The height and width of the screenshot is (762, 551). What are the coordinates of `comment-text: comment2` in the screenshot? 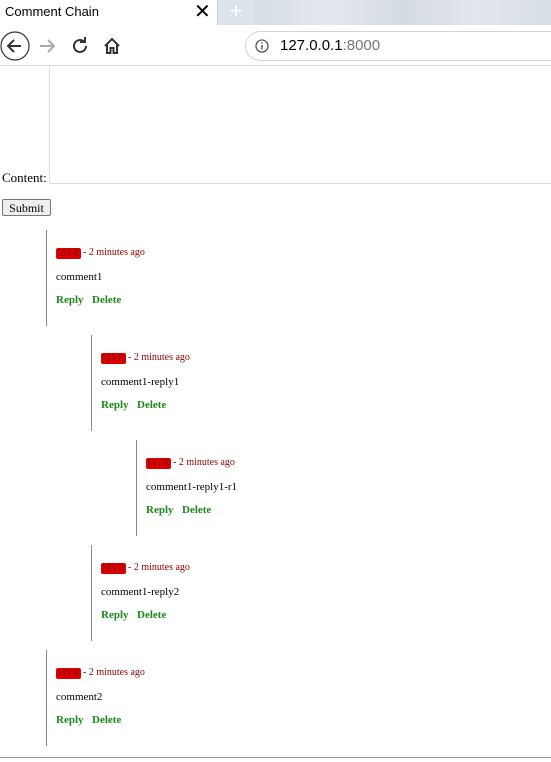 It's located at (79, 697).